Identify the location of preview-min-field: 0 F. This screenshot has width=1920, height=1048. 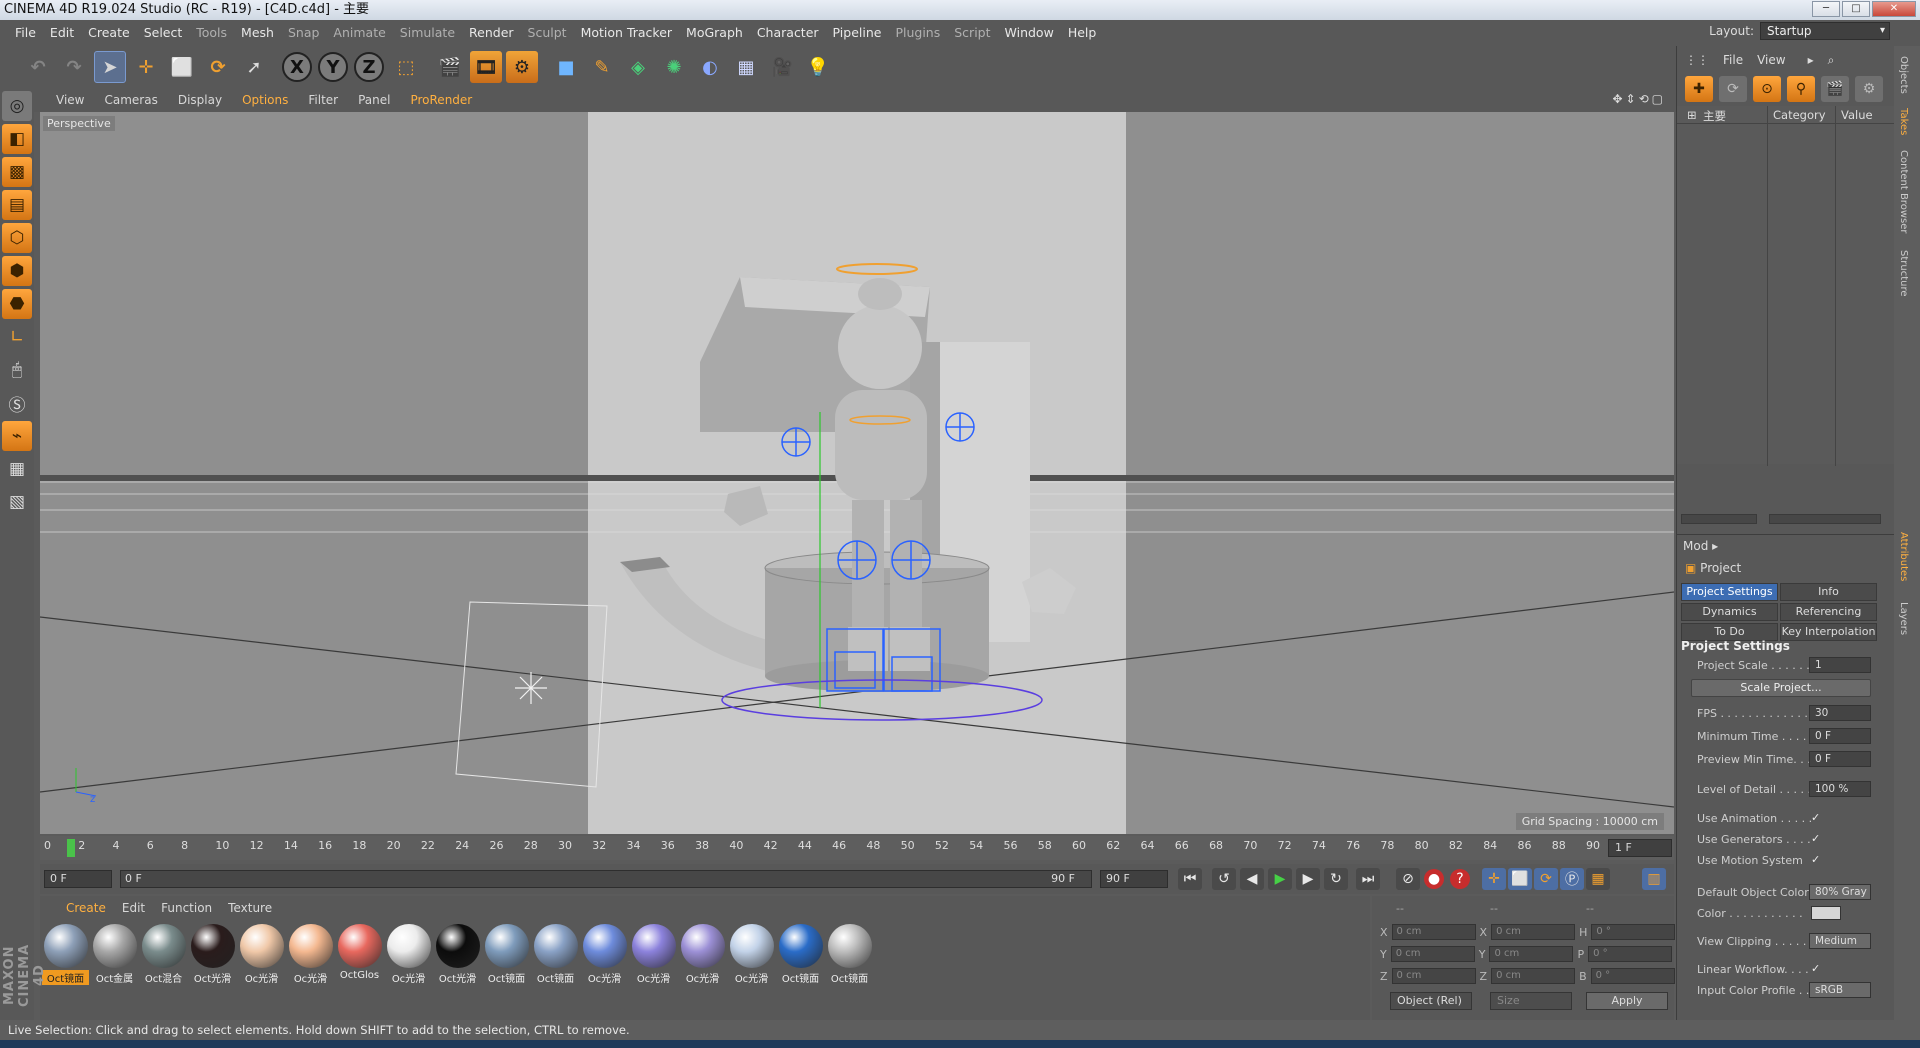
(1840, 759).